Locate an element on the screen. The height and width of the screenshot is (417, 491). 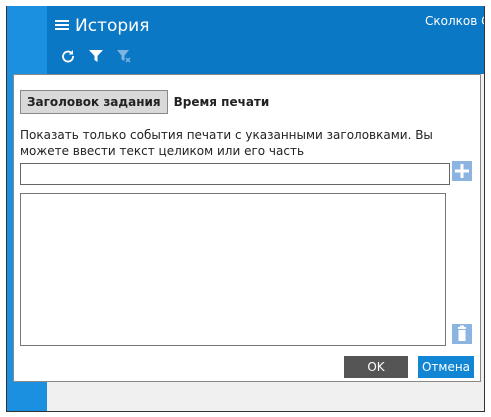
hamburger-menu-icon is located at coordinates (62, 26).